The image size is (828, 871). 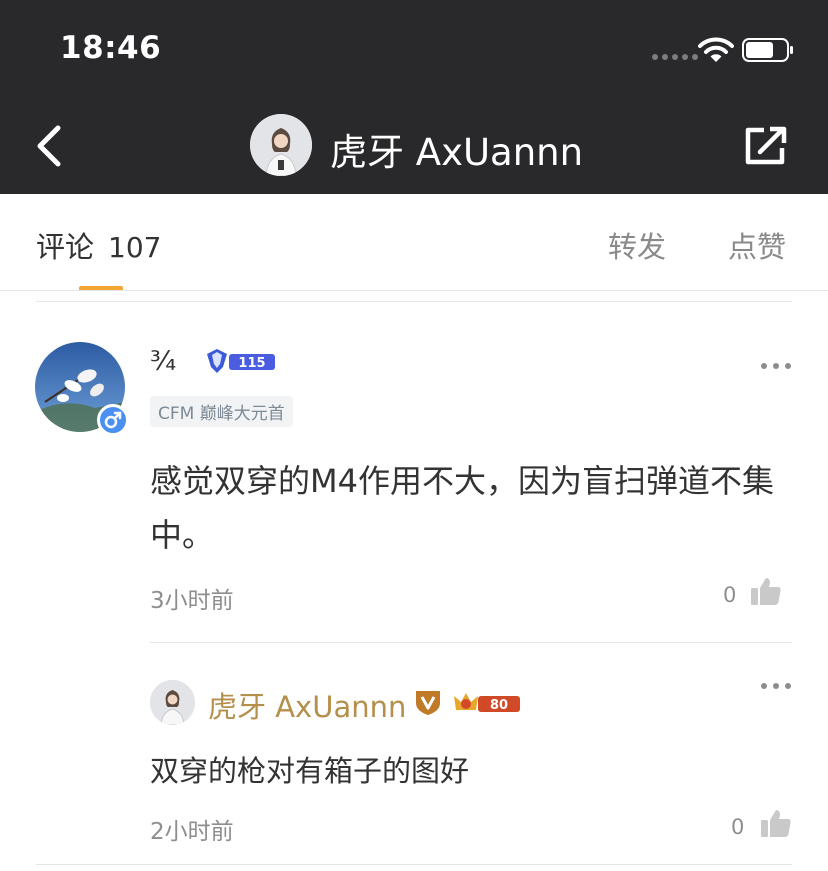 I want to click on tab-comments: 评论 107, so click(x=98, y=245).